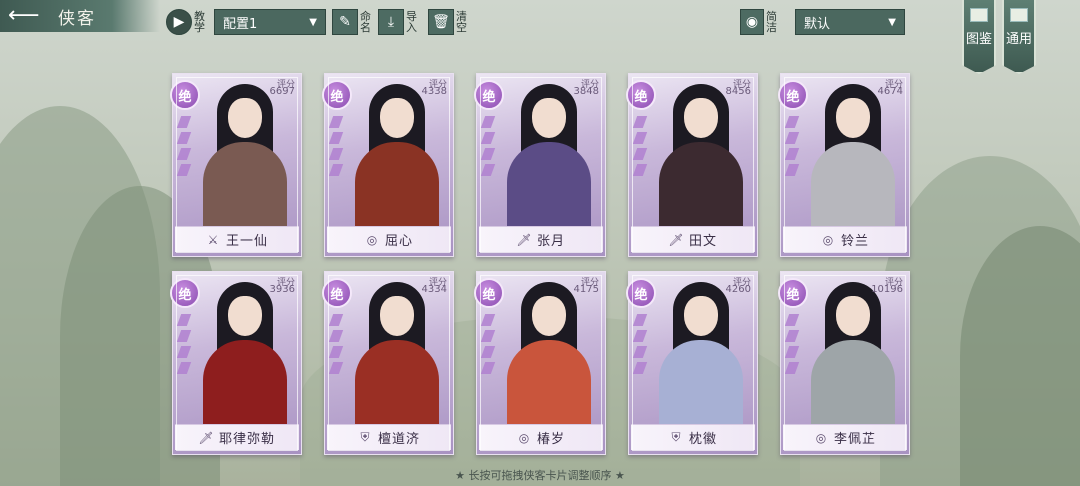  What do you see at coordinates (345, 22) in the screenshot?
I see `brush-icon: ✎` at bounding box center [345, 22].